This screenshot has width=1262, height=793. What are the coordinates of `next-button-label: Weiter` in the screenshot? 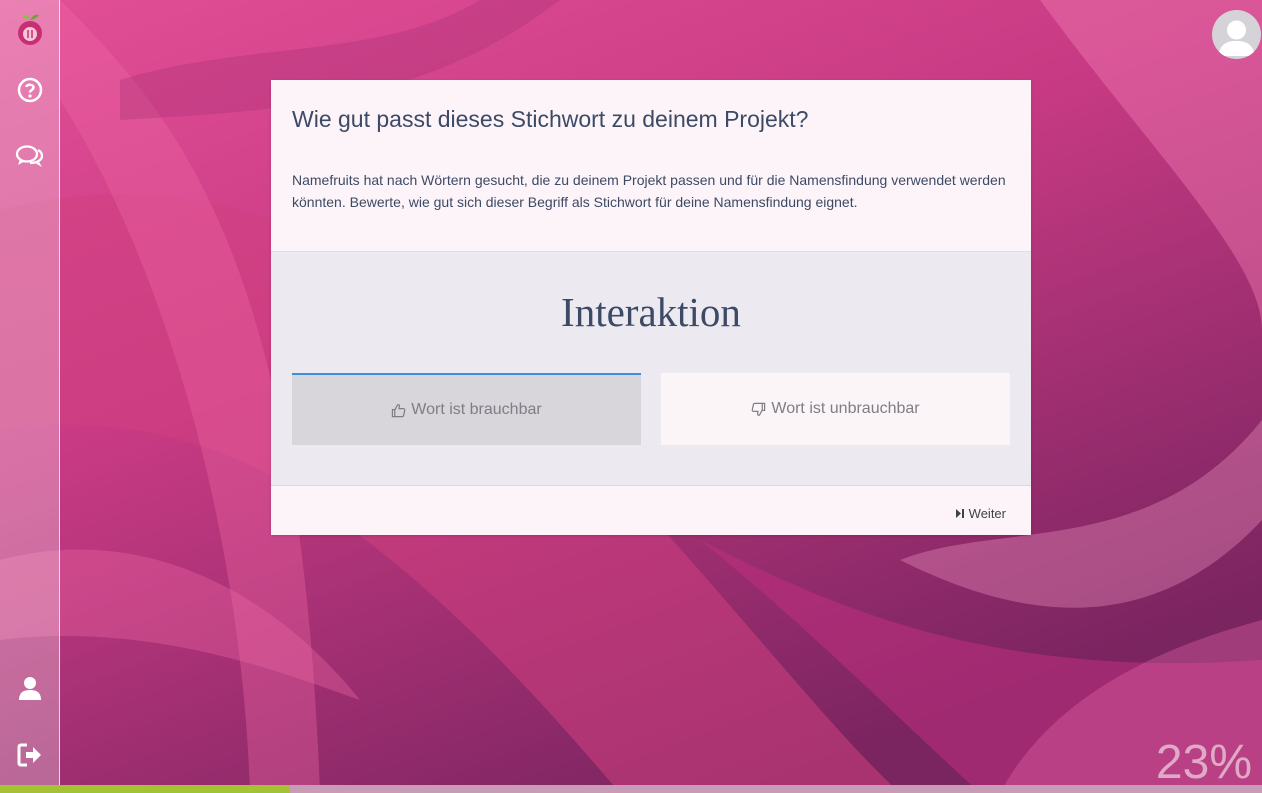 It's located at (987, 513).